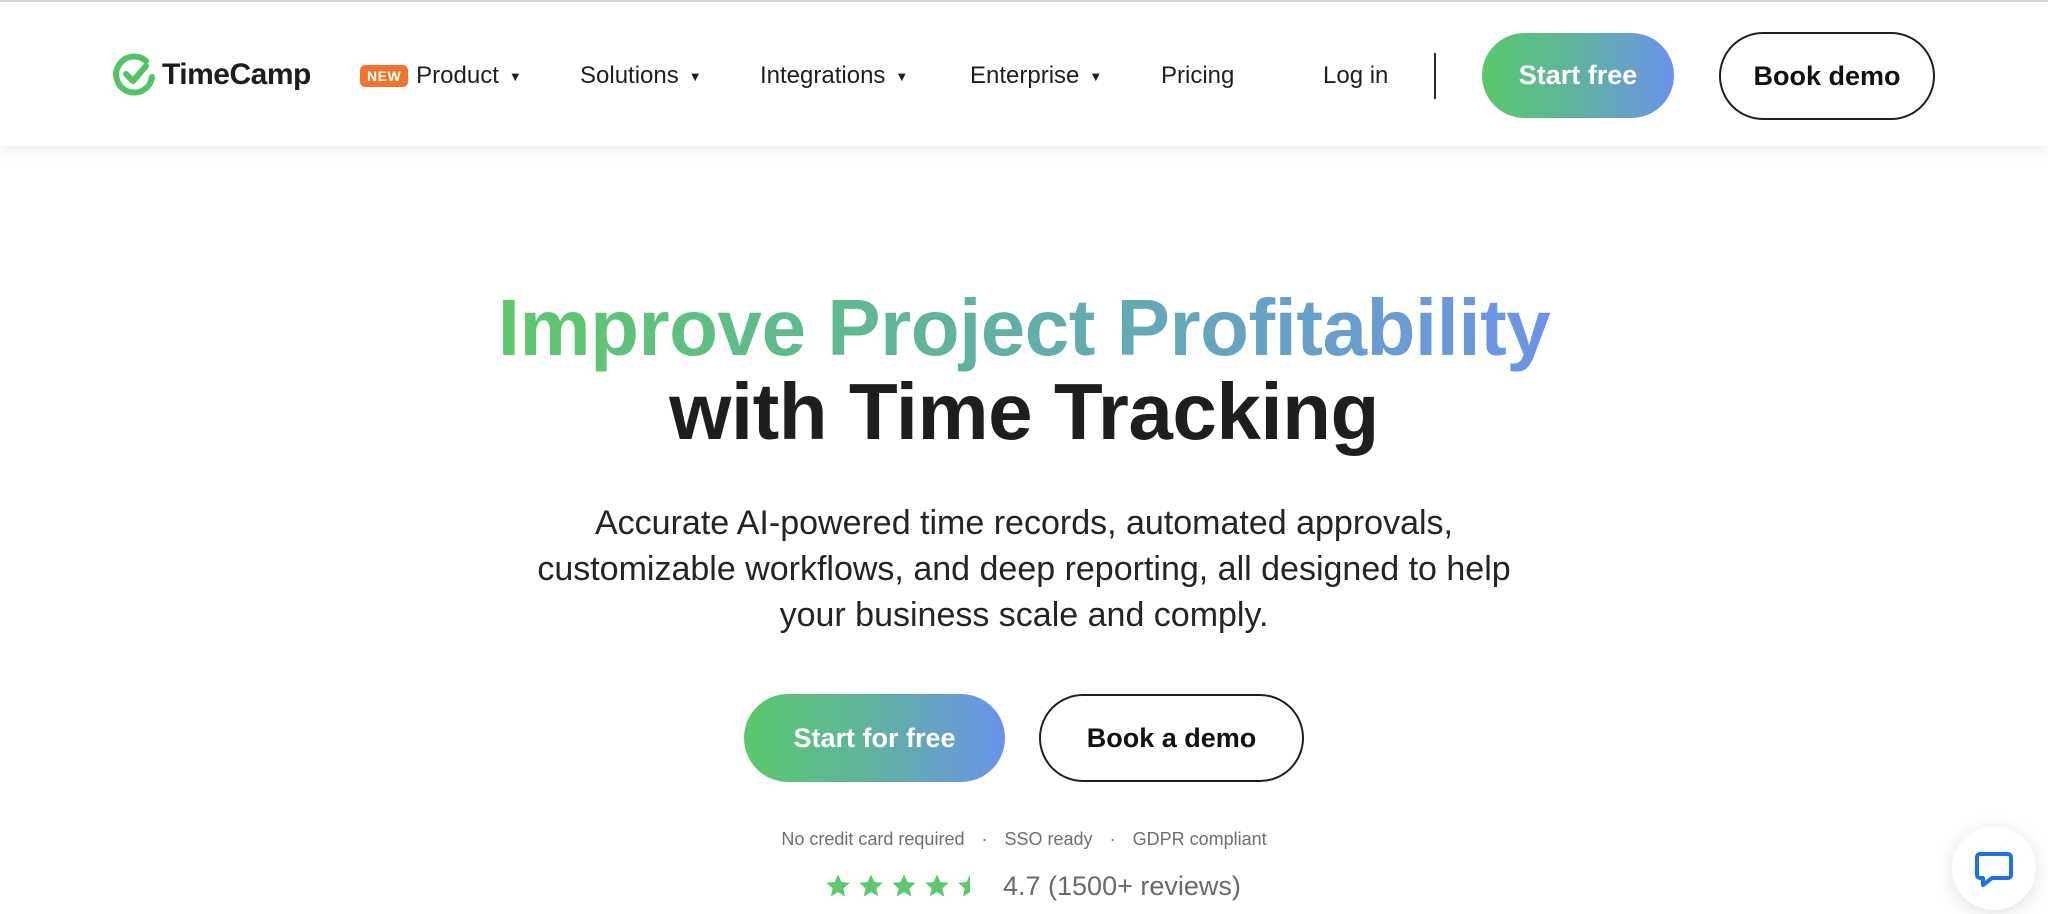  I want to click on nav-integrations: Integrations ▼, so click(834, 76).